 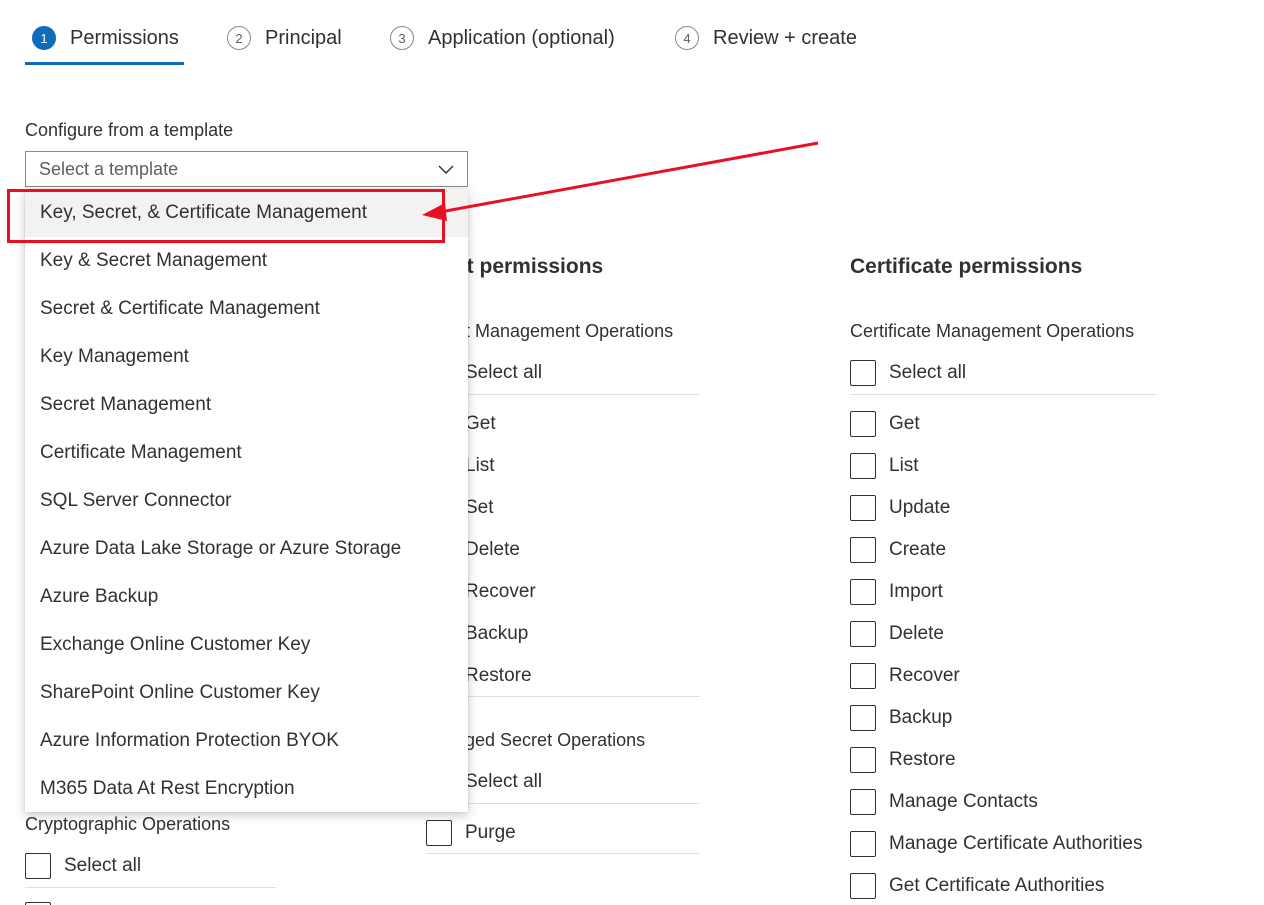 What do you see at coordinates (997, 885) in the screenshot?
I see `checkbox-label: Get Certificate Authorities` at bounding box center [997, 885].